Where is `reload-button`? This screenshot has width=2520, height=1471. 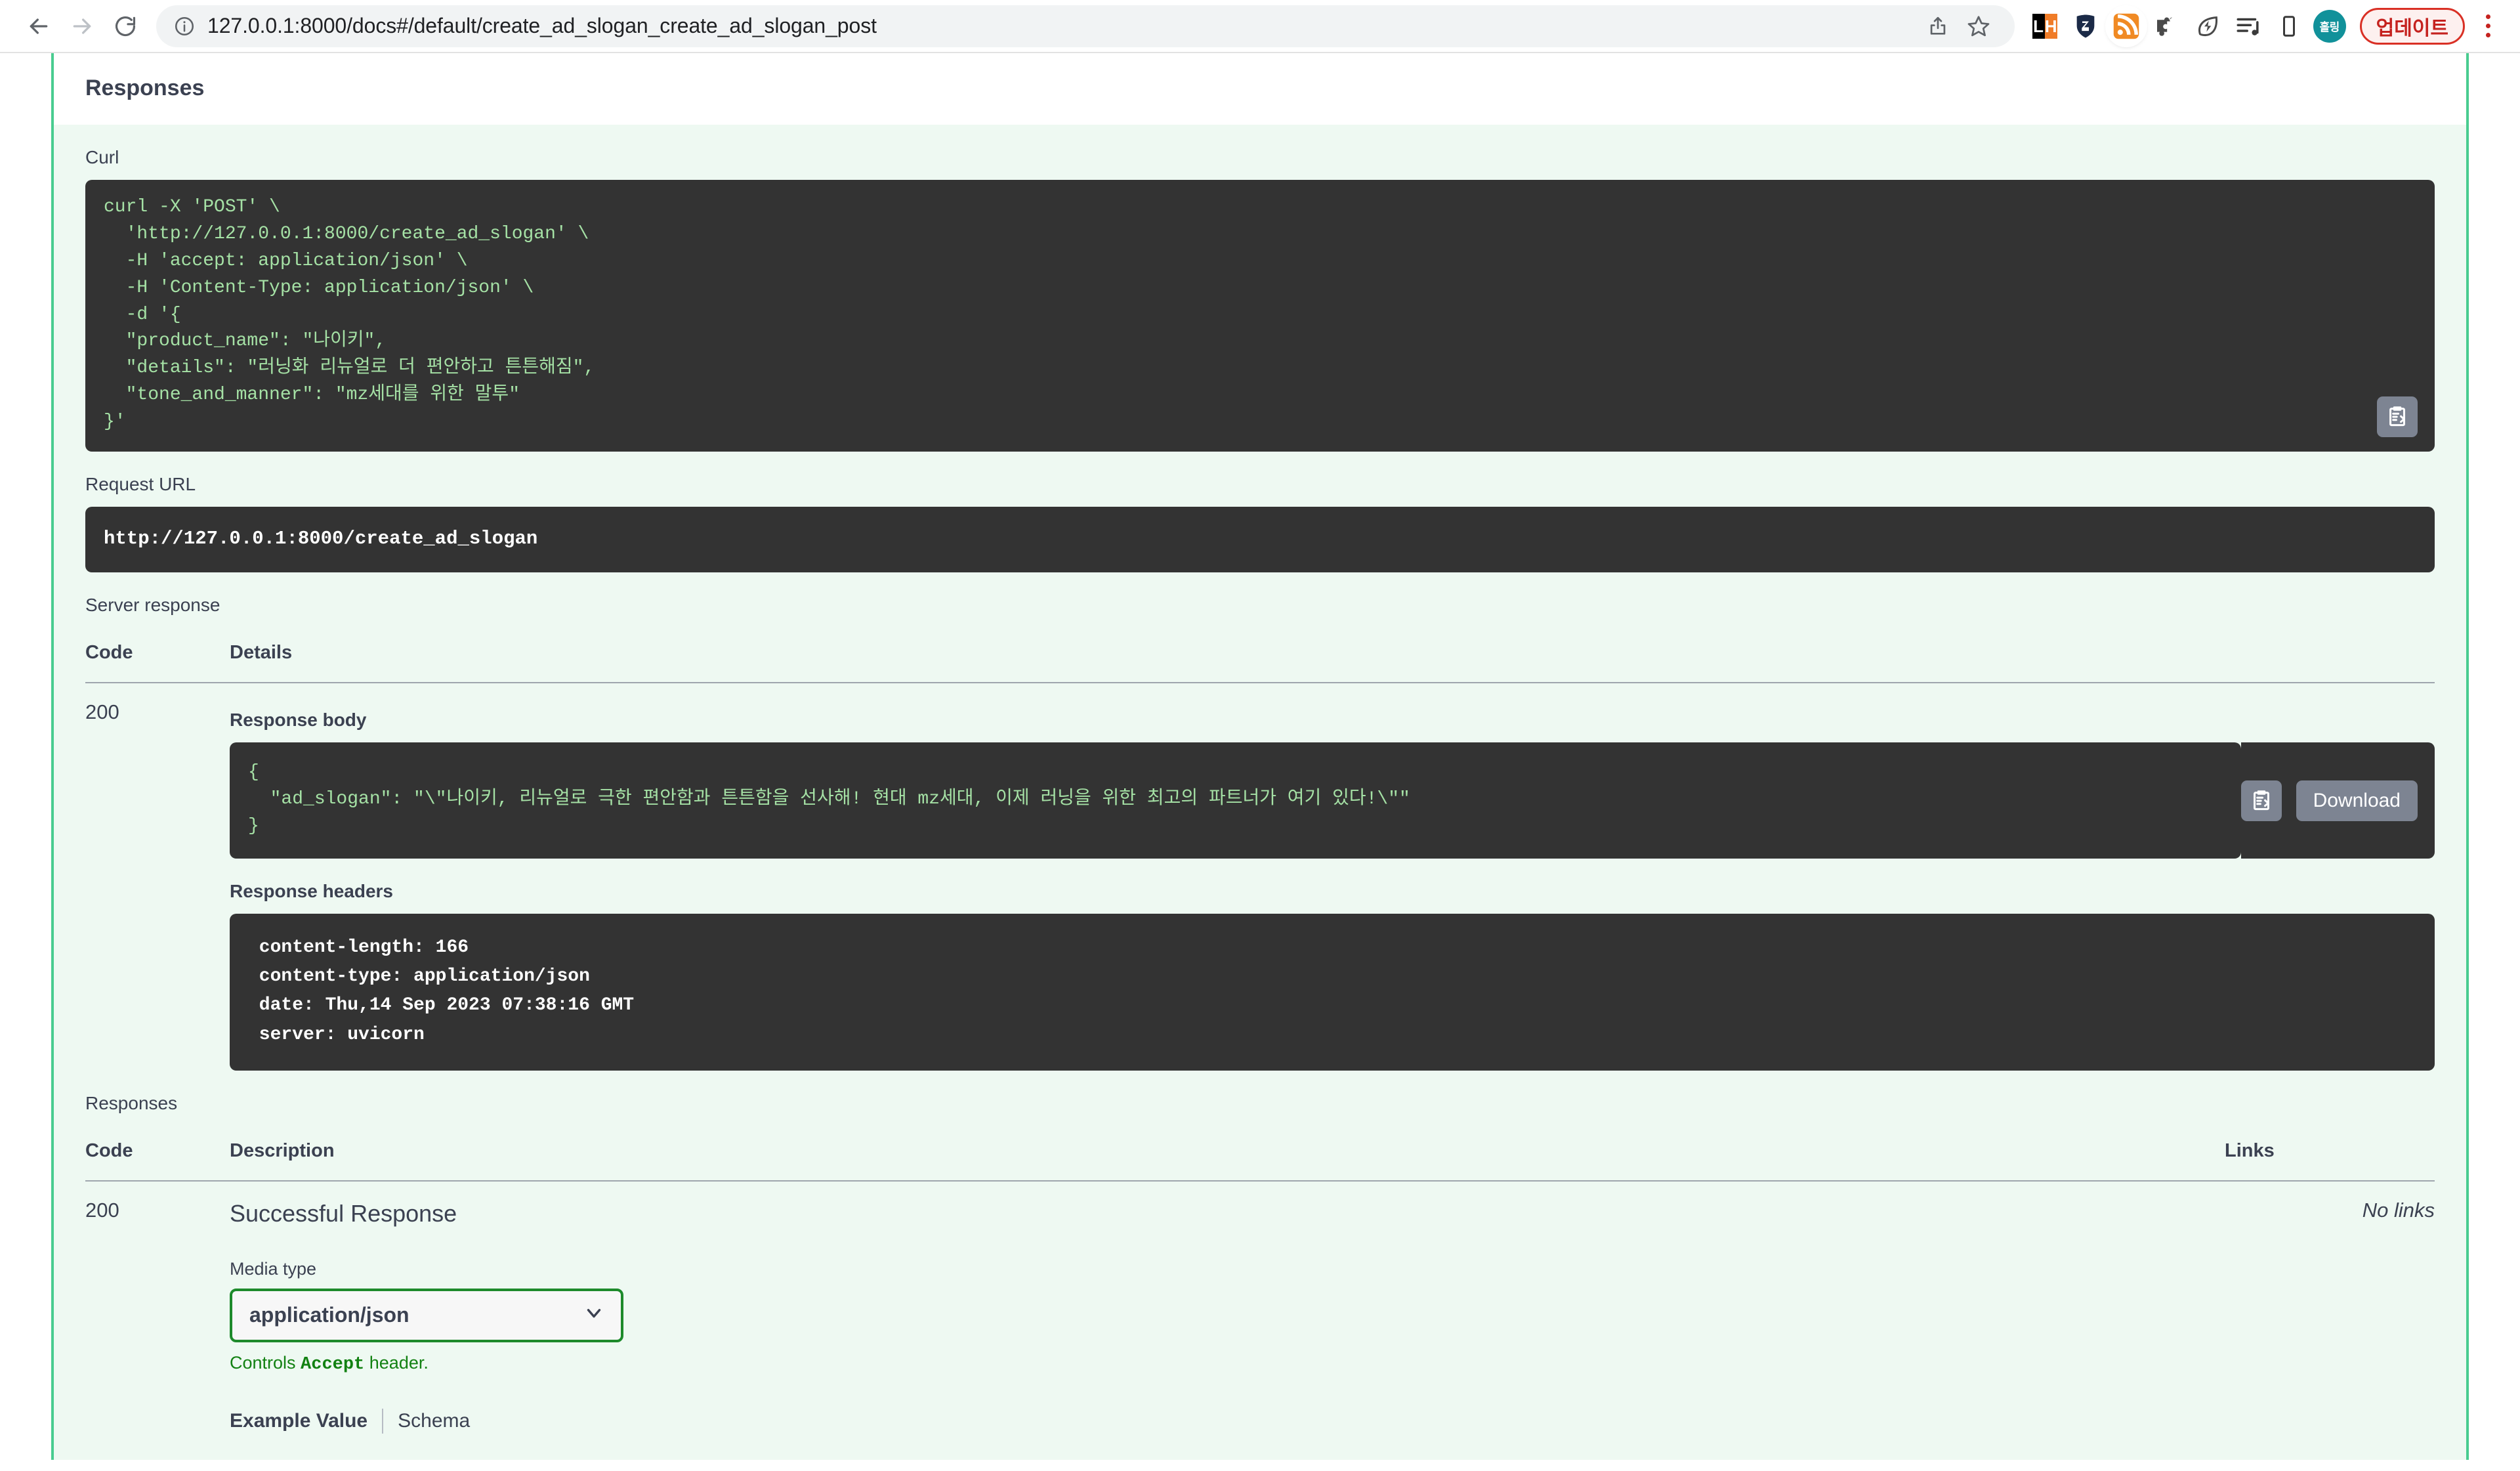 reload-button is located at coordinates (125, 27).